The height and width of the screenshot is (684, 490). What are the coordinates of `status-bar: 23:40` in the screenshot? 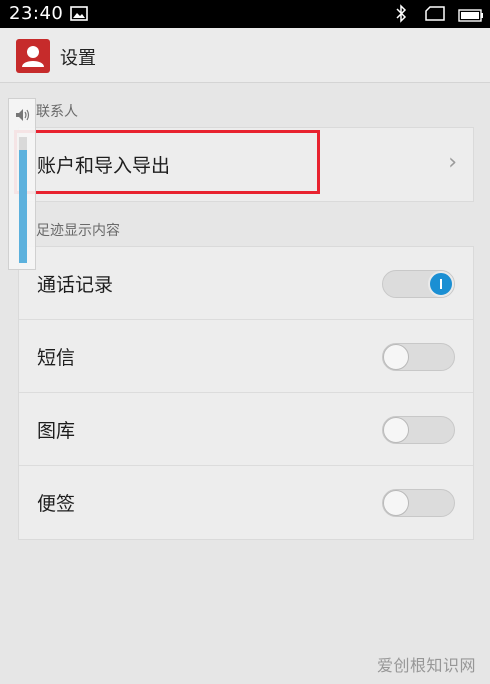 It's located at (245, 14).